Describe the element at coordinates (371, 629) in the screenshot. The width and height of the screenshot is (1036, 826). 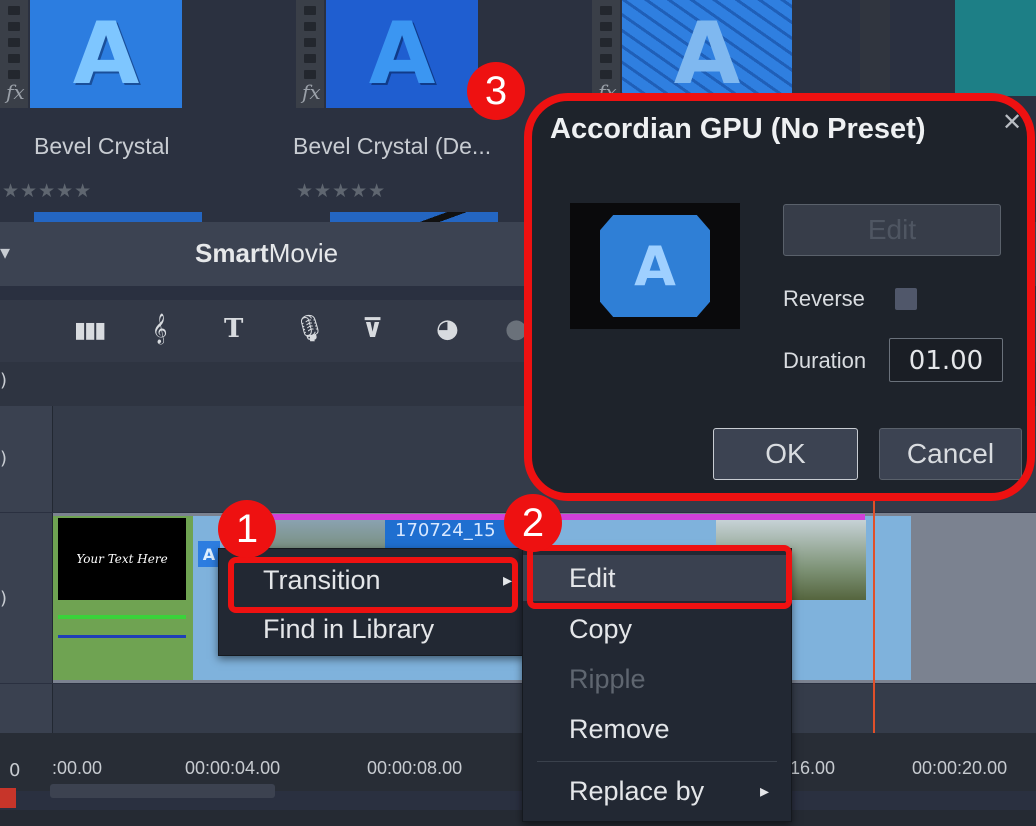
I see `menu-item-find-in-library: Find in Library` at that location.